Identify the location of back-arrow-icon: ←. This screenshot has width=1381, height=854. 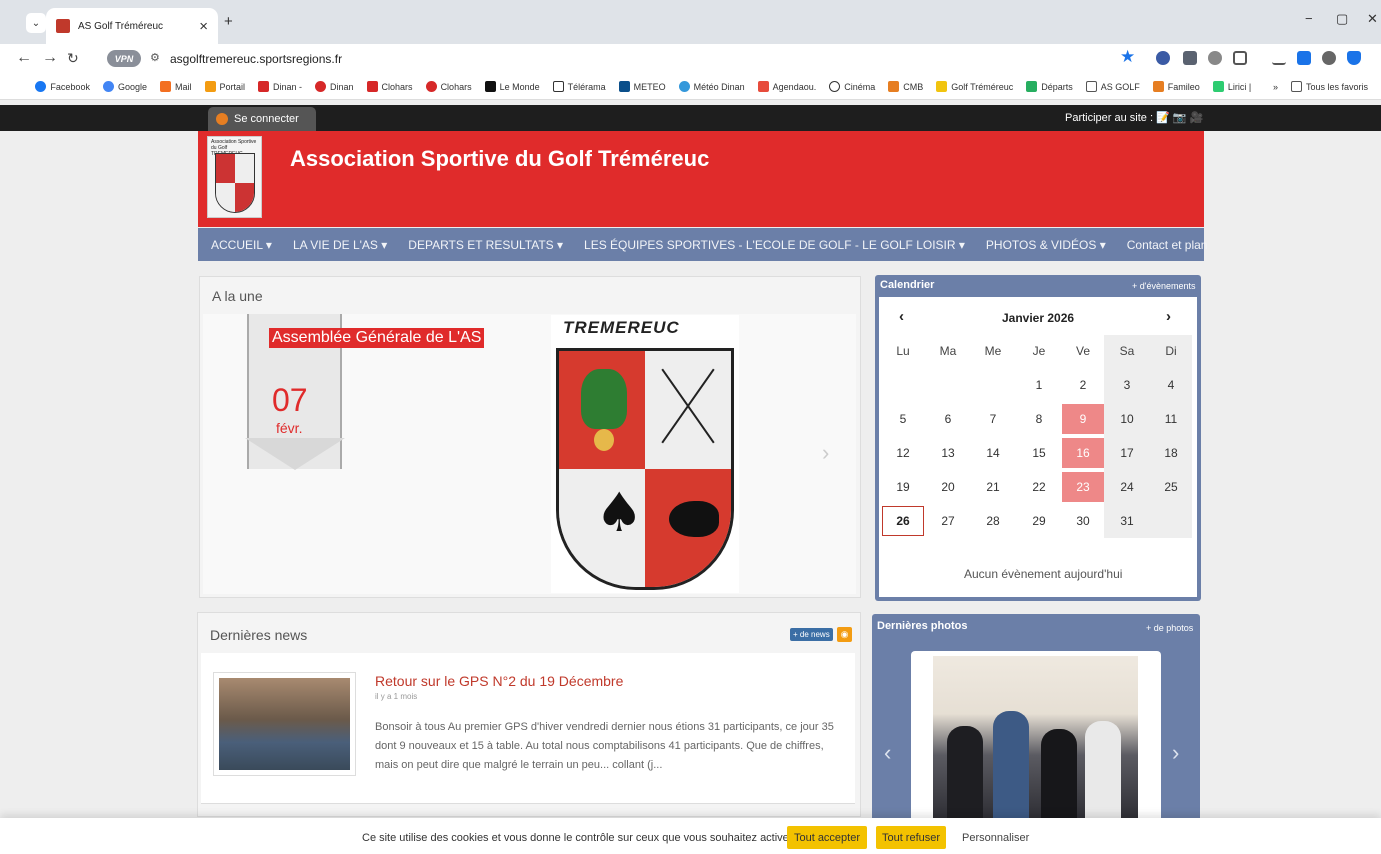
(24, 58).